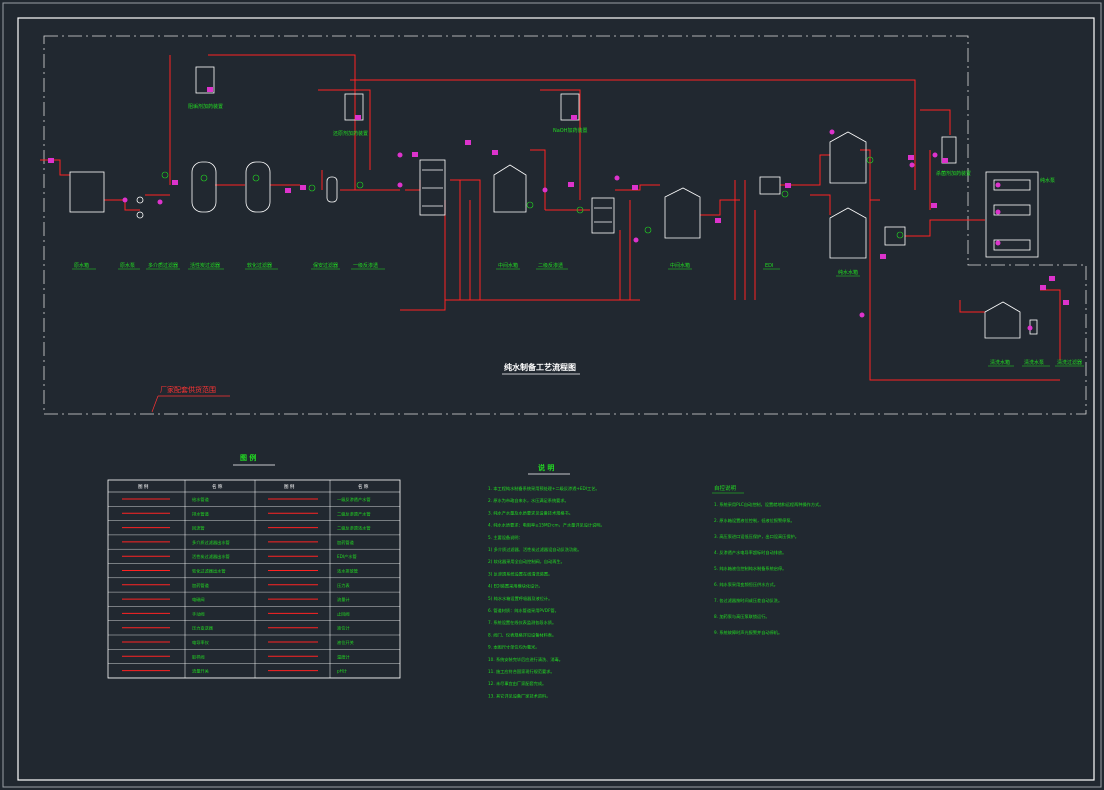 This screenshot has width=1104, height=790. I want to click on label-pure-water-pump: 纯水泵, so click(1047, 180).